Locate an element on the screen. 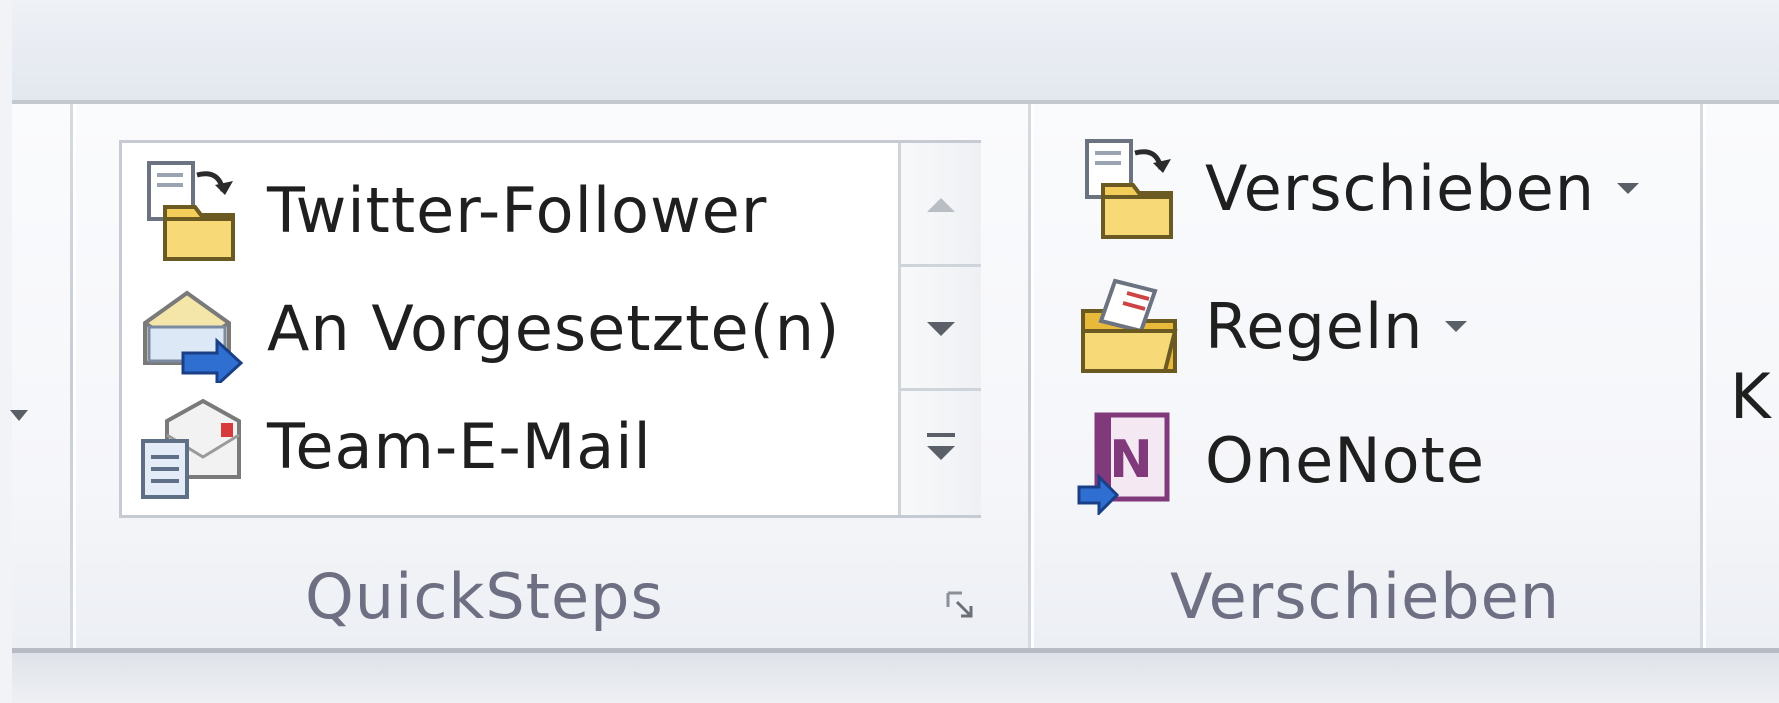 The width and height of the screenshot is (1779, 703). quickstep-label: An Vorgesetzte(n) is located at coordinates (554, 328).